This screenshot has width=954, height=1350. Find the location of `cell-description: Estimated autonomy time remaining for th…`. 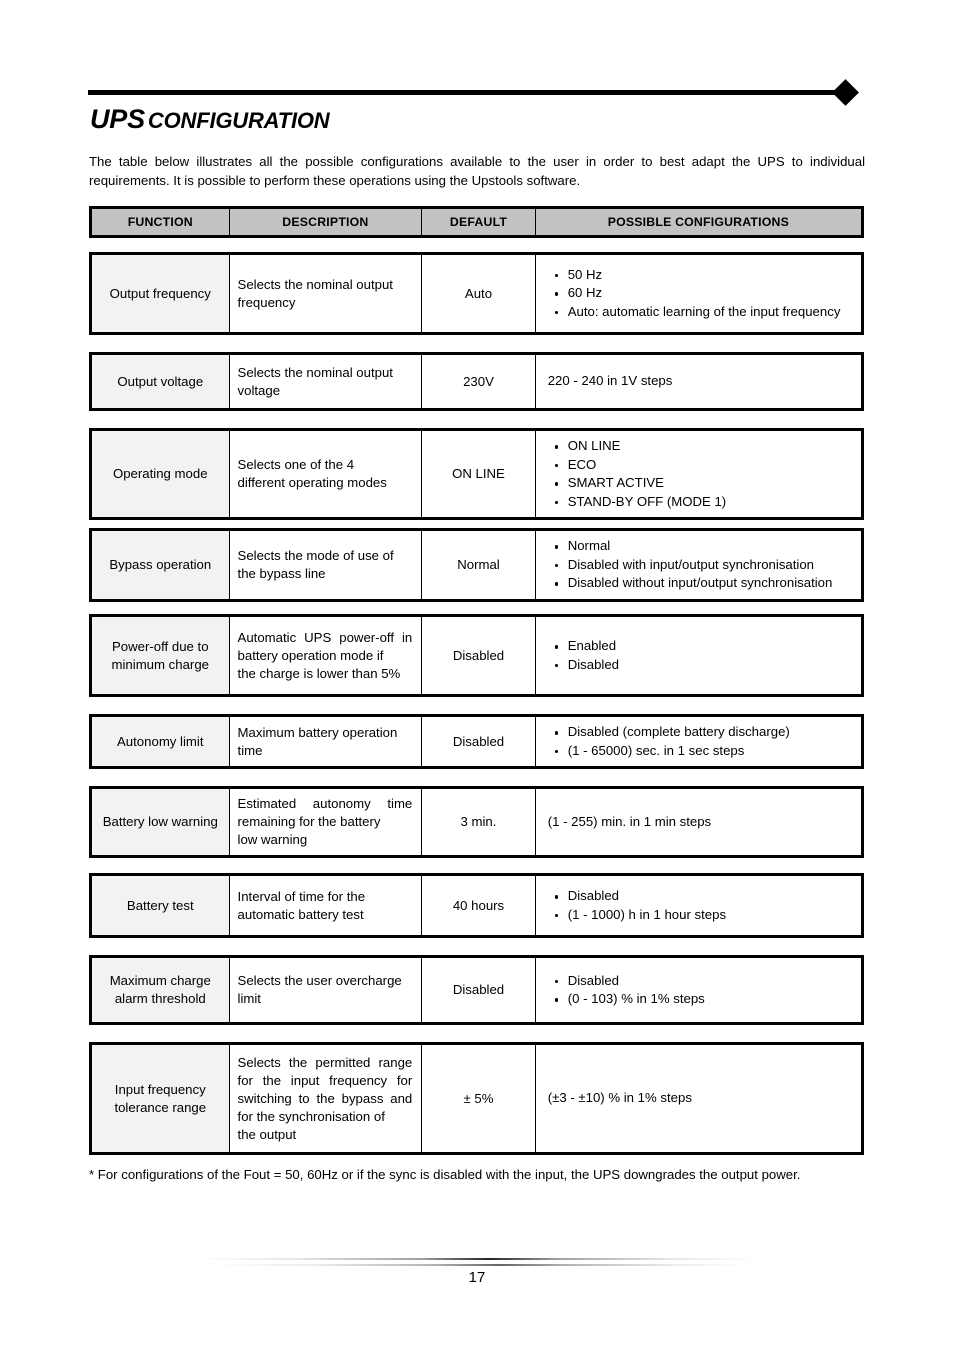

cell-description: Estimated autonomy time remaining for th… is located at coordinates (325, 822).